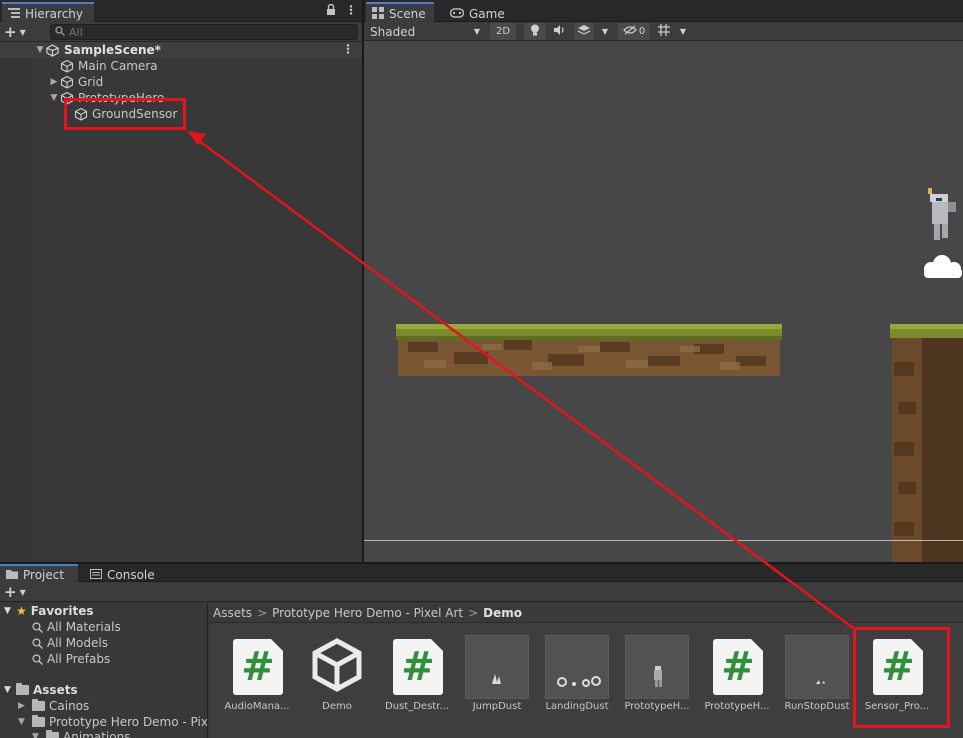 This screenshot has height=738, width=963. What do you see at coordinates (91, 82) in the screenshot?
I see `hierarchy-item-label: Grid` at bounding box center [91, 82].